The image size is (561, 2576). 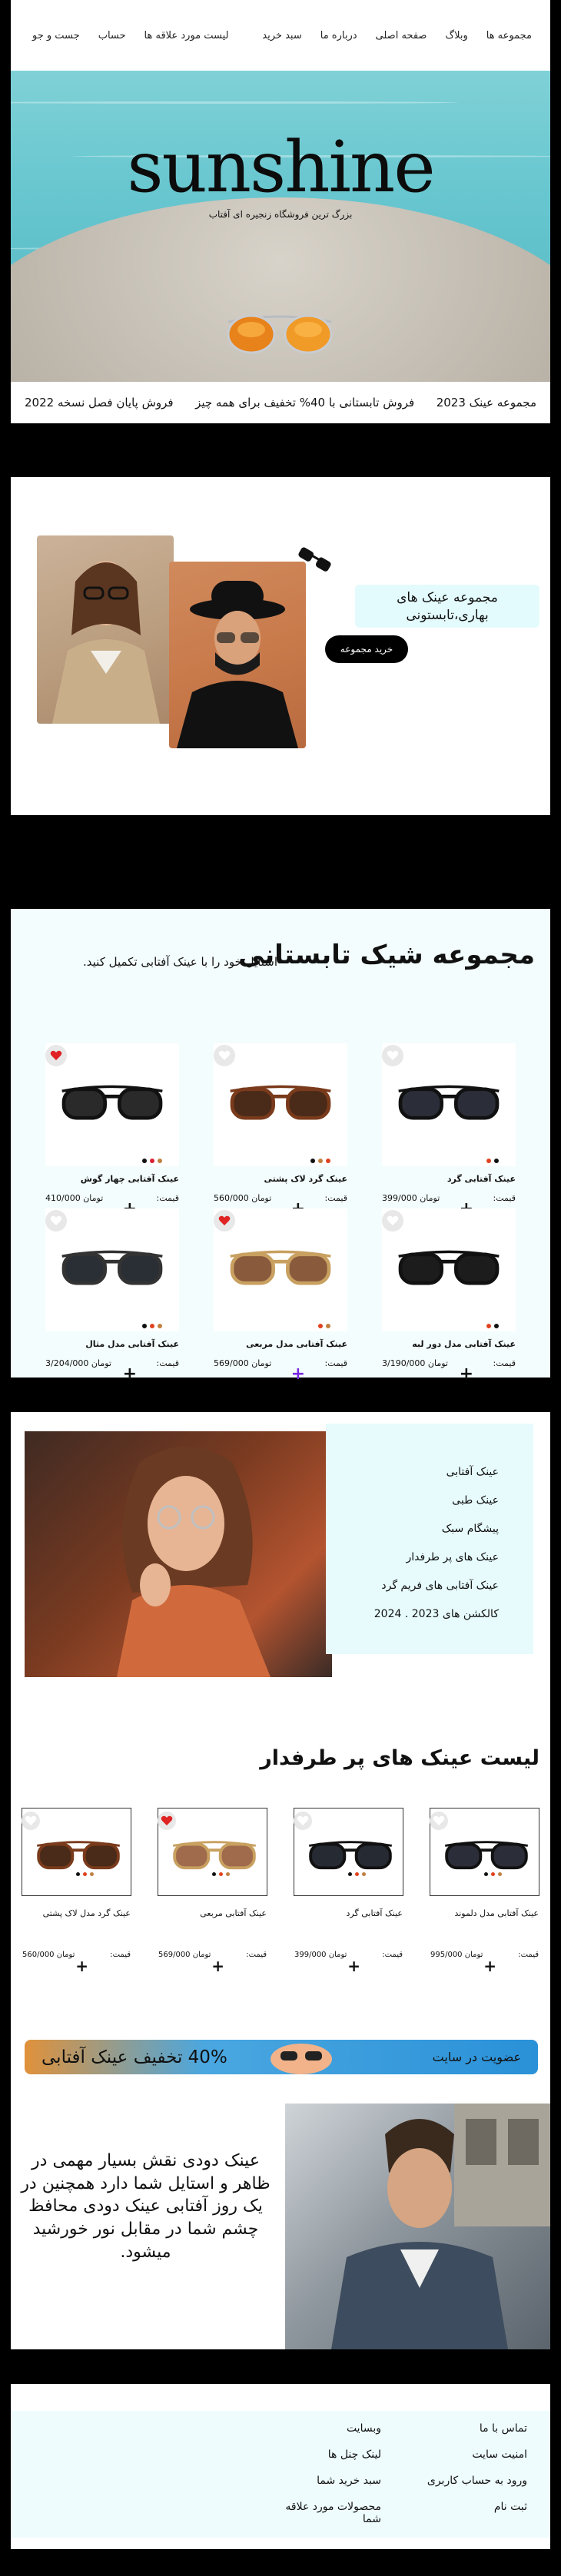 What do you see at coordinates (323, 2428) in the screenshot?
I see `footer-link: وبسایت` at bounding box center [323, 2428].